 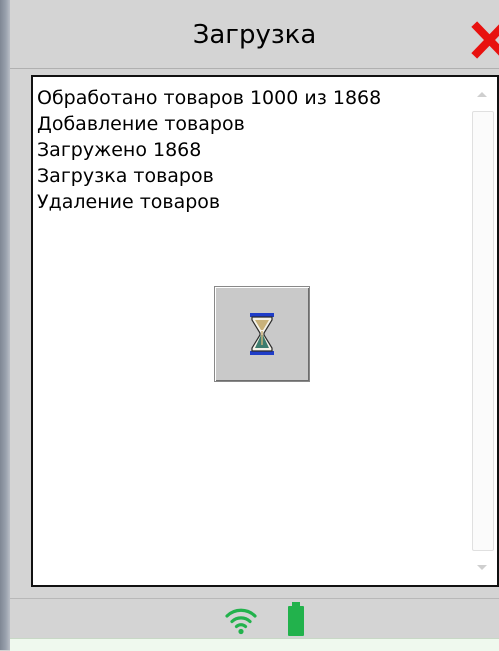 I want to click on vertical-scrollbar, so click(x=482, y=331).